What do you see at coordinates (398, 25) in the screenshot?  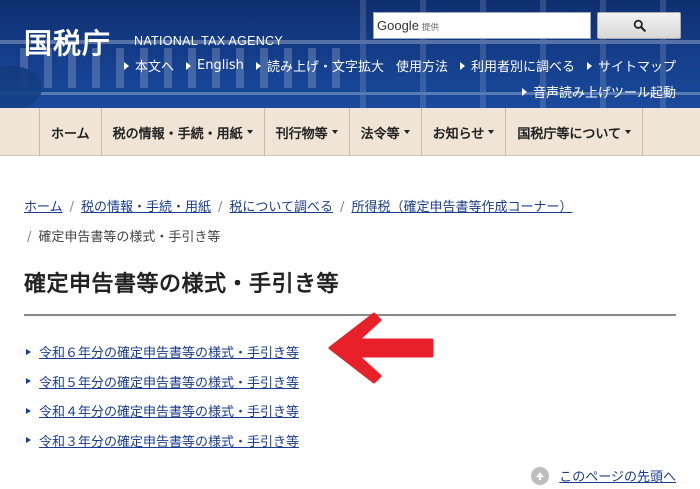 I see `search-provider-brand: Google` at bounding box center [398, 25].